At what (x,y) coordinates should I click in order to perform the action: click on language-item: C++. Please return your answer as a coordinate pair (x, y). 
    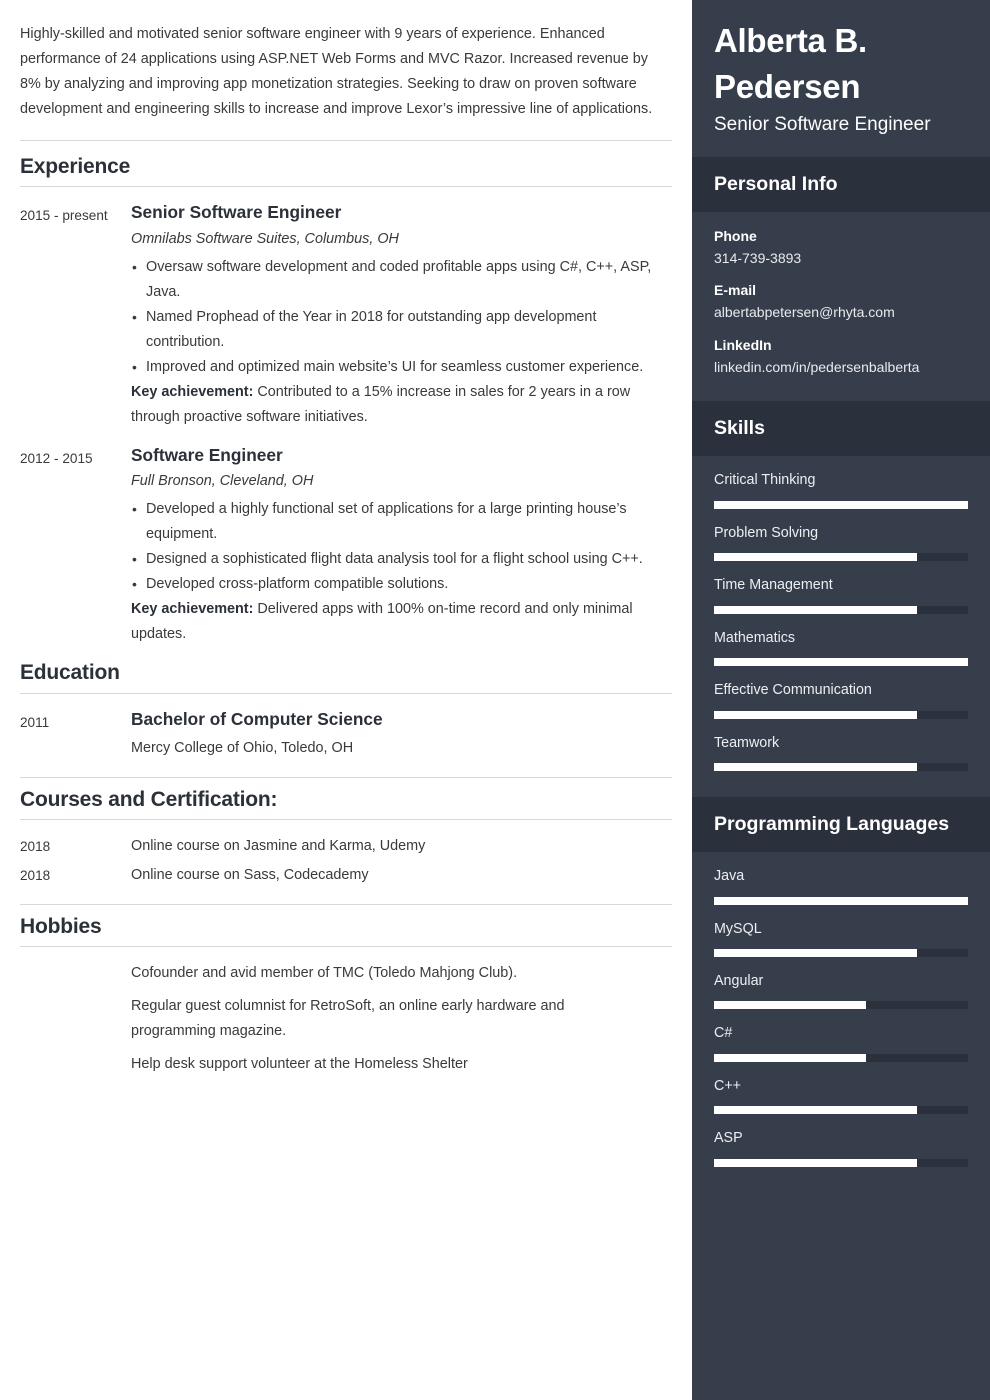
    Looking at the image, I should click on (841, 1095).